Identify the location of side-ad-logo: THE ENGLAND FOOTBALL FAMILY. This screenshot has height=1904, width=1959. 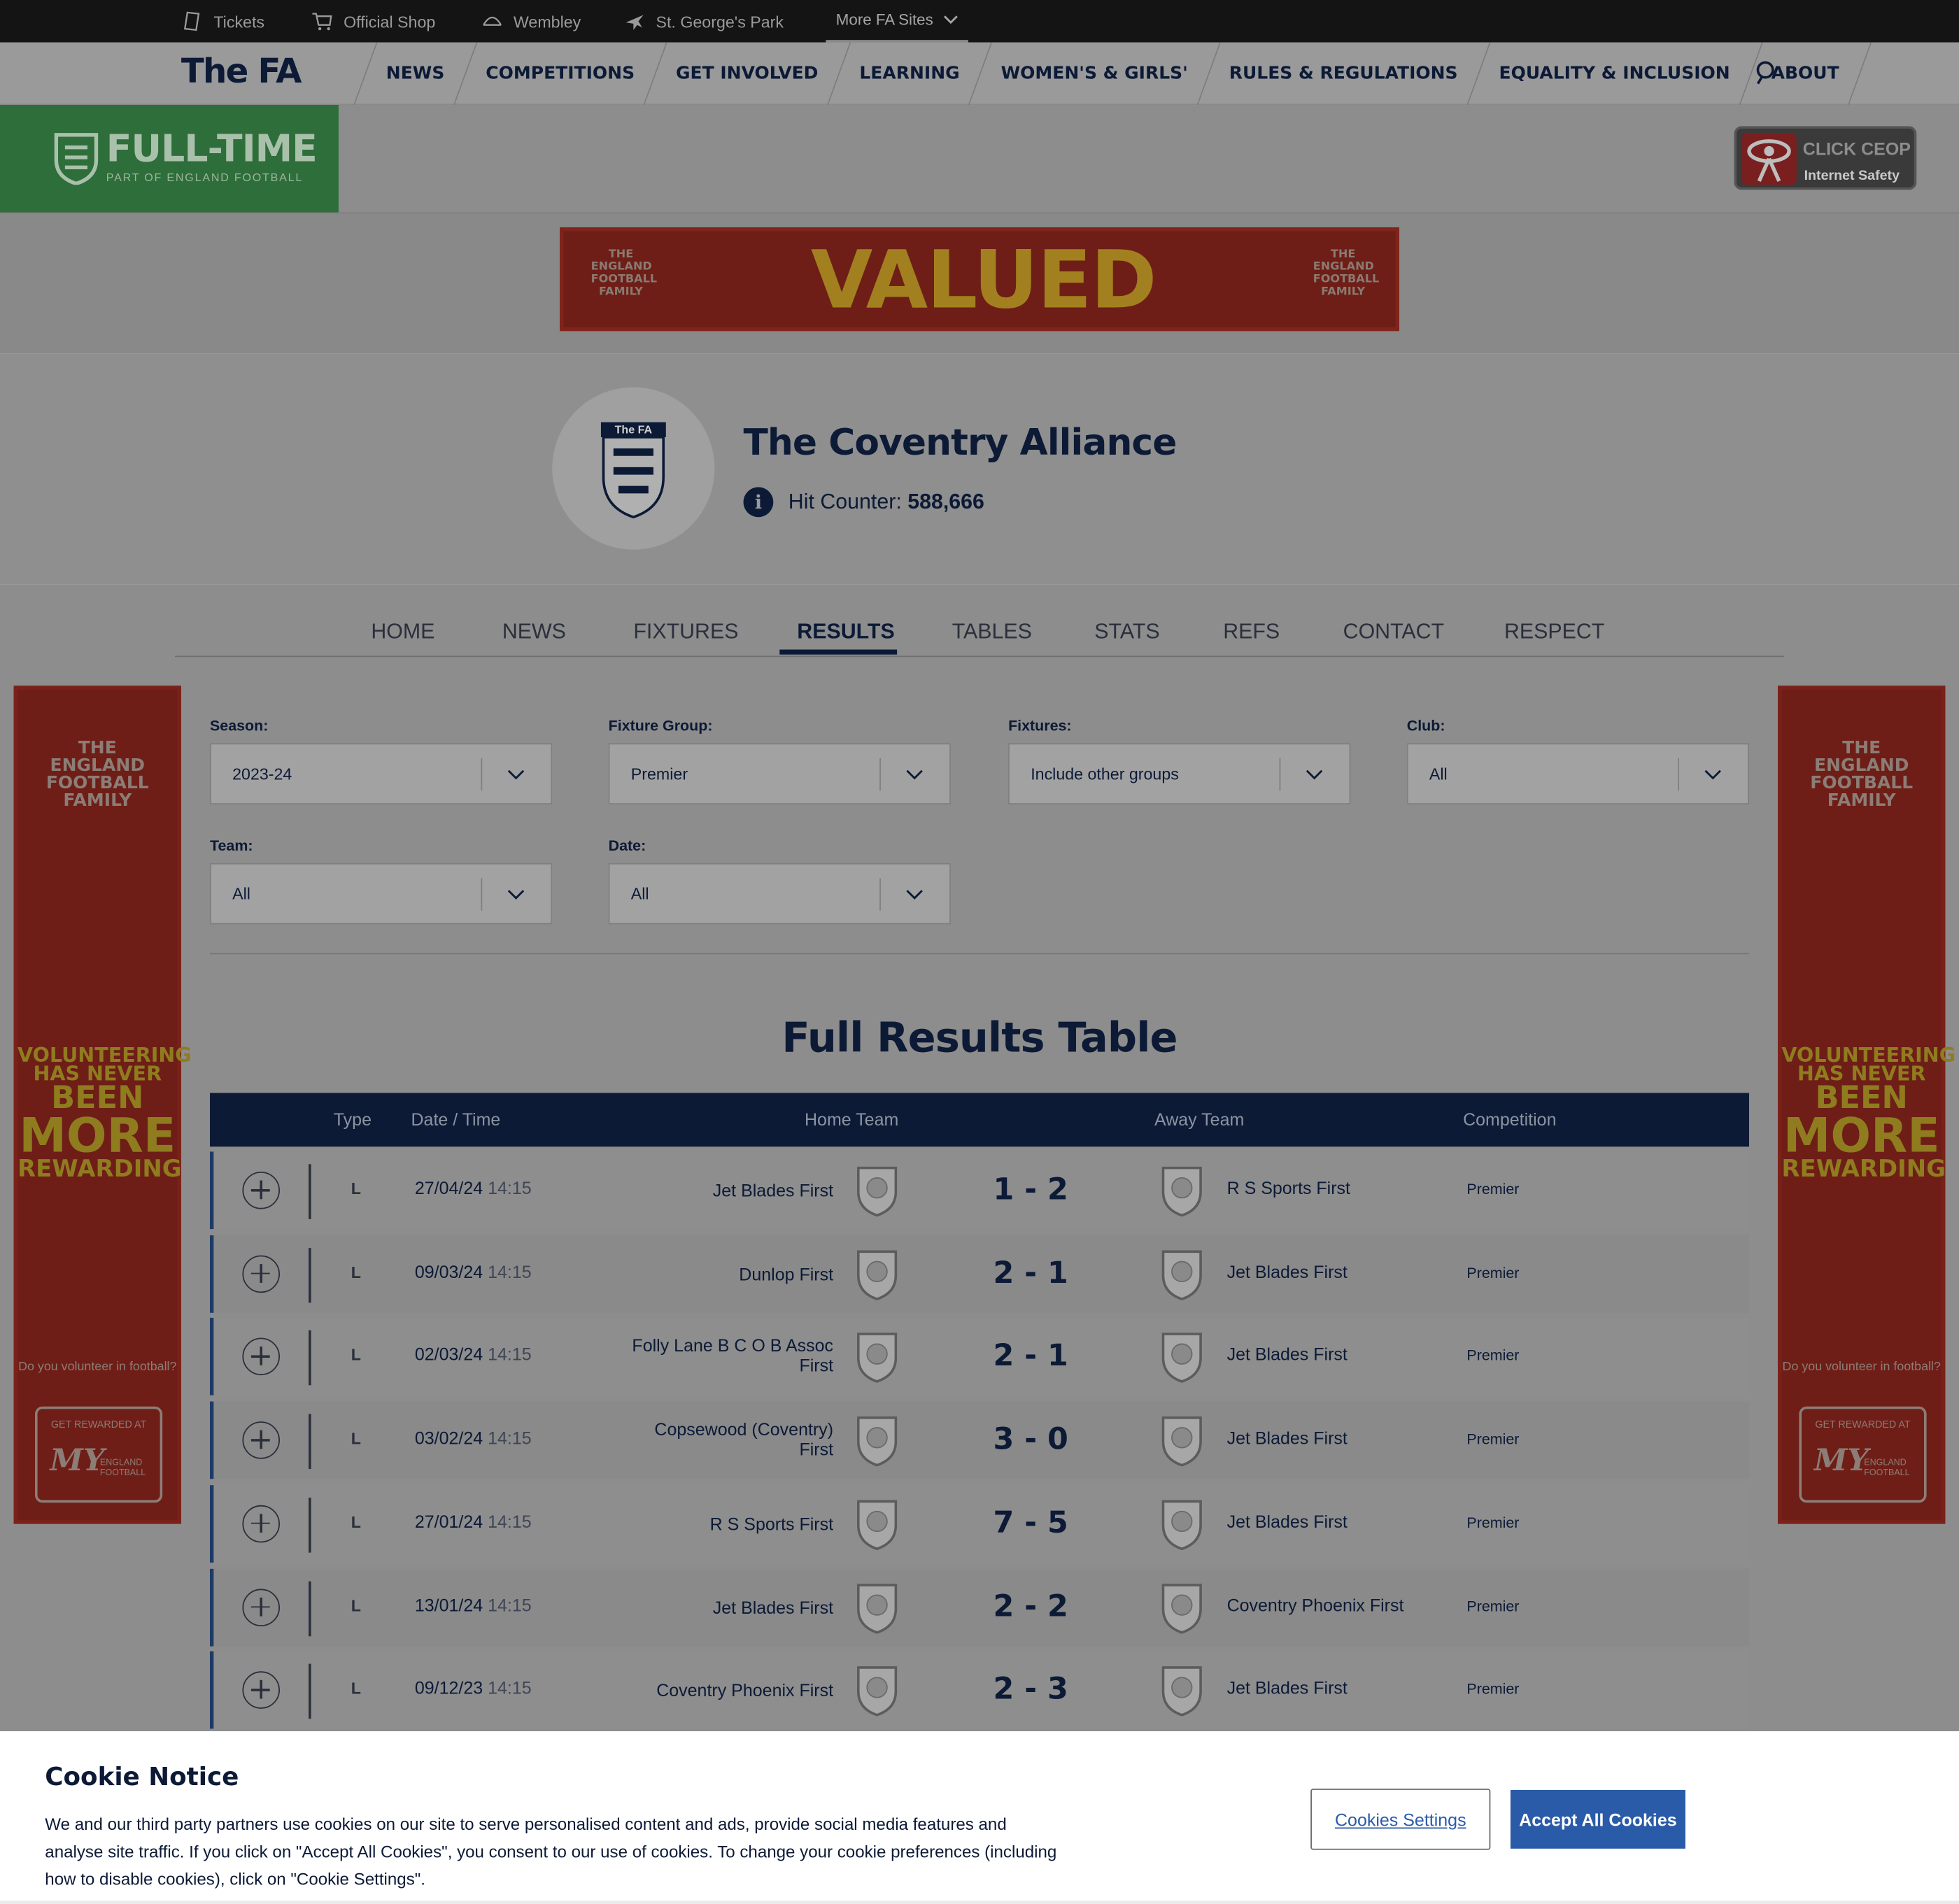
(1862, 774).